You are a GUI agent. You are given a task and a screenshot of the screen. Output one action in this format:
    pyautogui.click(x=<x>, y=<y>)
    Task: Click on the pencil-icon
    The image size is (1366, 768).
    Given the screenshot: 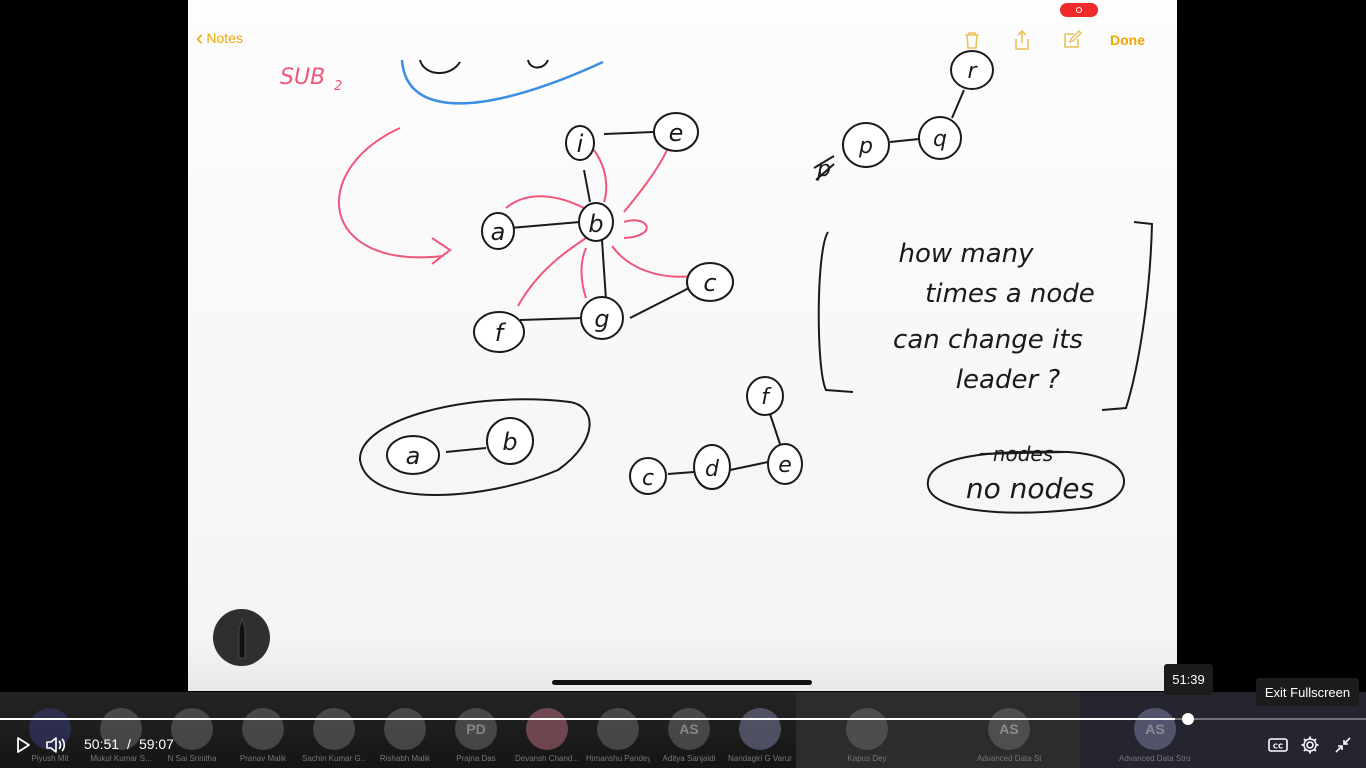 What is the action you would take?
    pyautogui.click(x=241, y=637)
    